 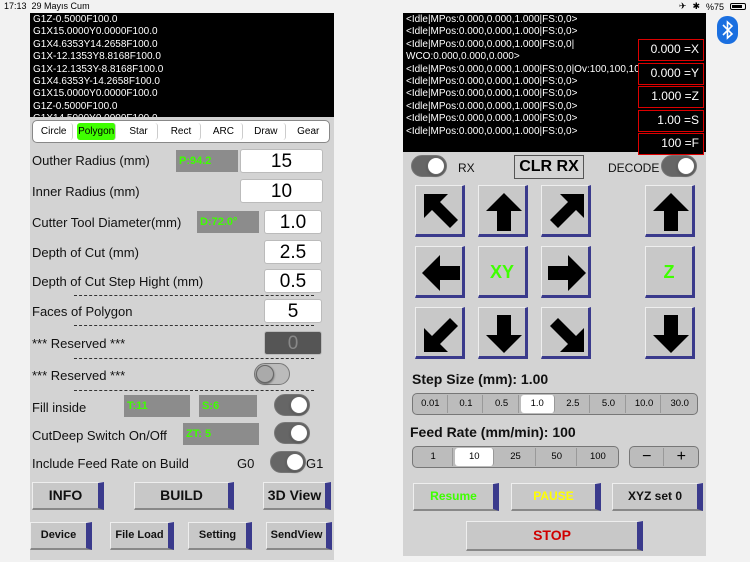 I want to click on step-size-label: Step Size (mm): 1.00, so click(x=480, y=379).